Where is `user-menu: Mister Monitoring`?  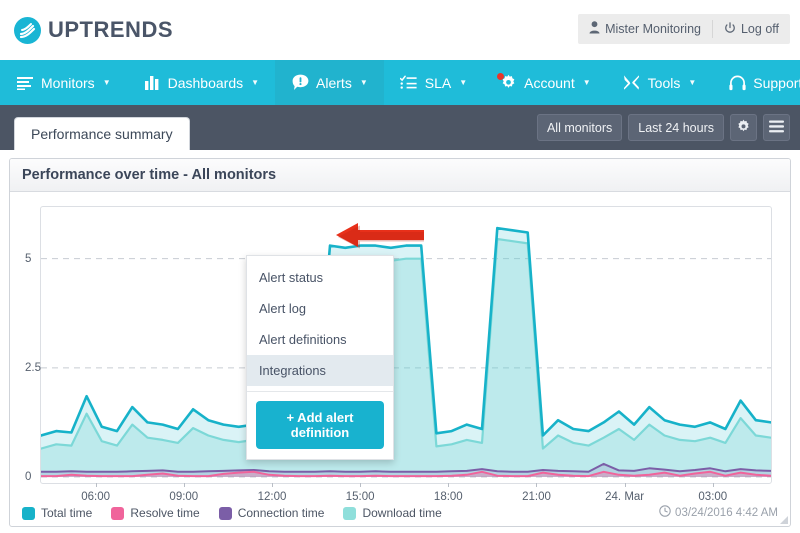 user-menu: Mister Monitoring is located at coordinates (645, 29).